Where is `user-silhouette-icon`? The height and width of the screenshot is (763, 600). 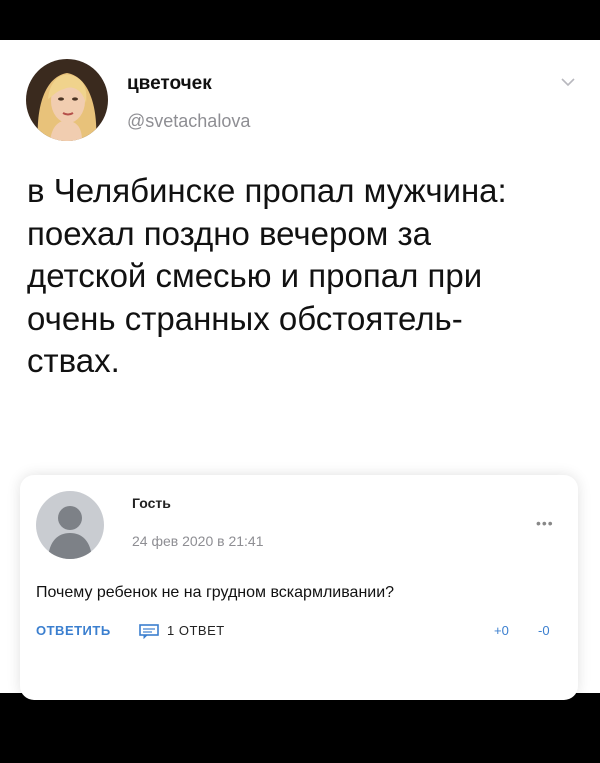 user-silhouette-icon is located at coordinates (70, 525).